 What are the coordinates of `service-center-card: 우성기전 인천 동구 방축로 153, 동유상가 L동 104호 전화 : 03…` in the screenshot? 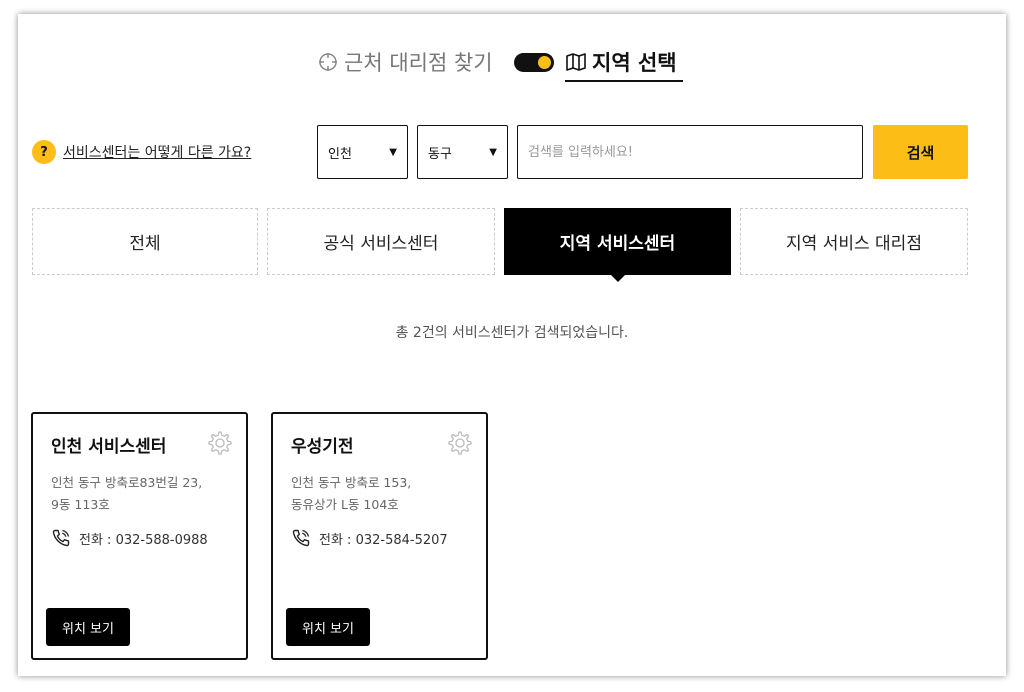 It's located at (379, 536).